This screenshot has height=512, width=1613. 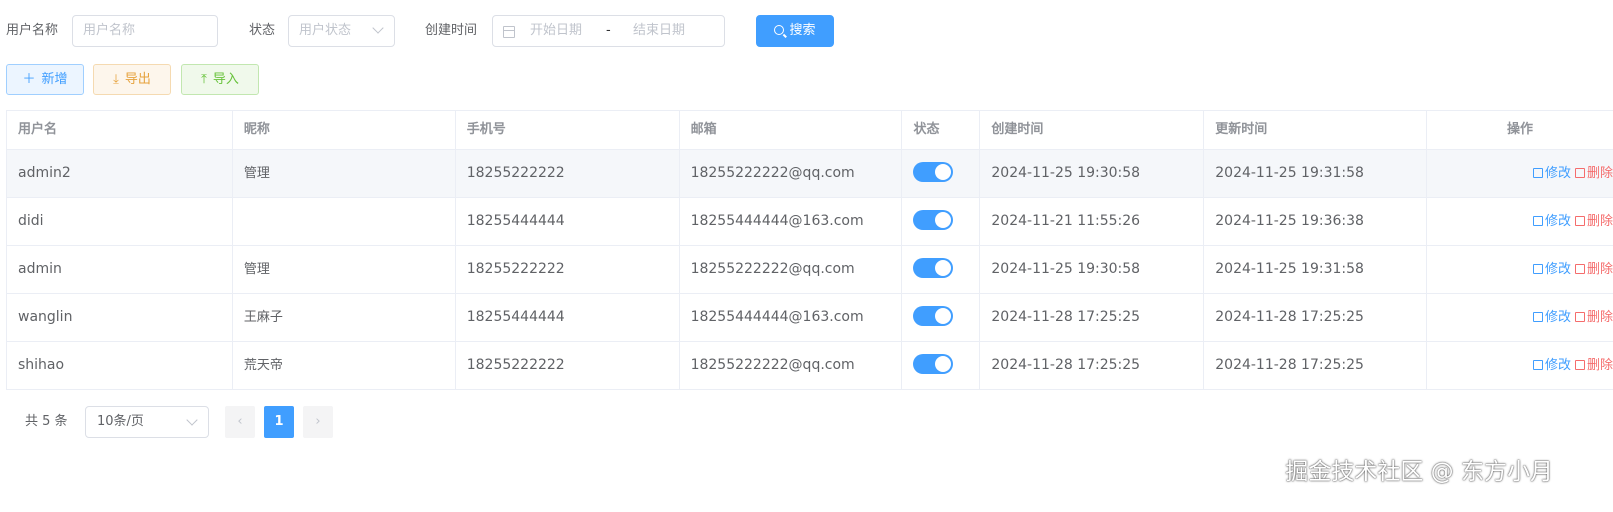 What do you see at coordinates (608, 31) in the screenshot?
I see `date-range-picker: 开始日期 - 结束日期` at bounding box center [608, 31].